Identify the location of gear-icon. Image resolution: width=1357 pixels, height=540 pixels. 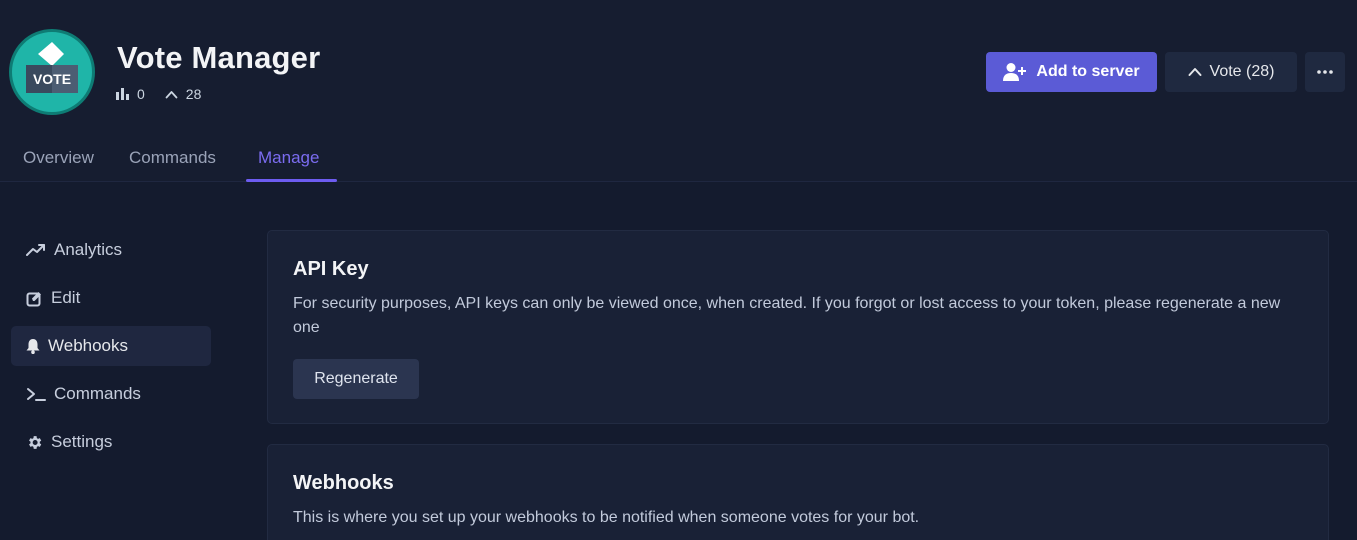
(35, 442).